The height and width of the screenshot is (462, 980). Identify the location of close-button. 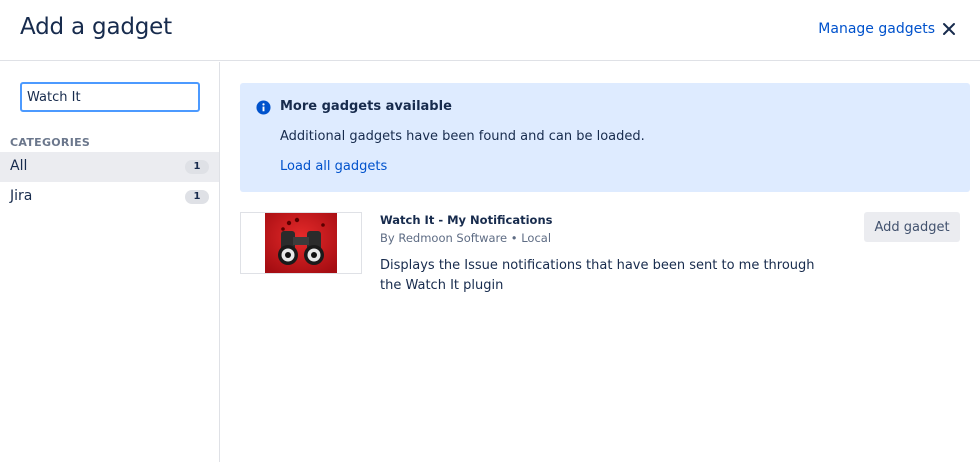
(949, 29).